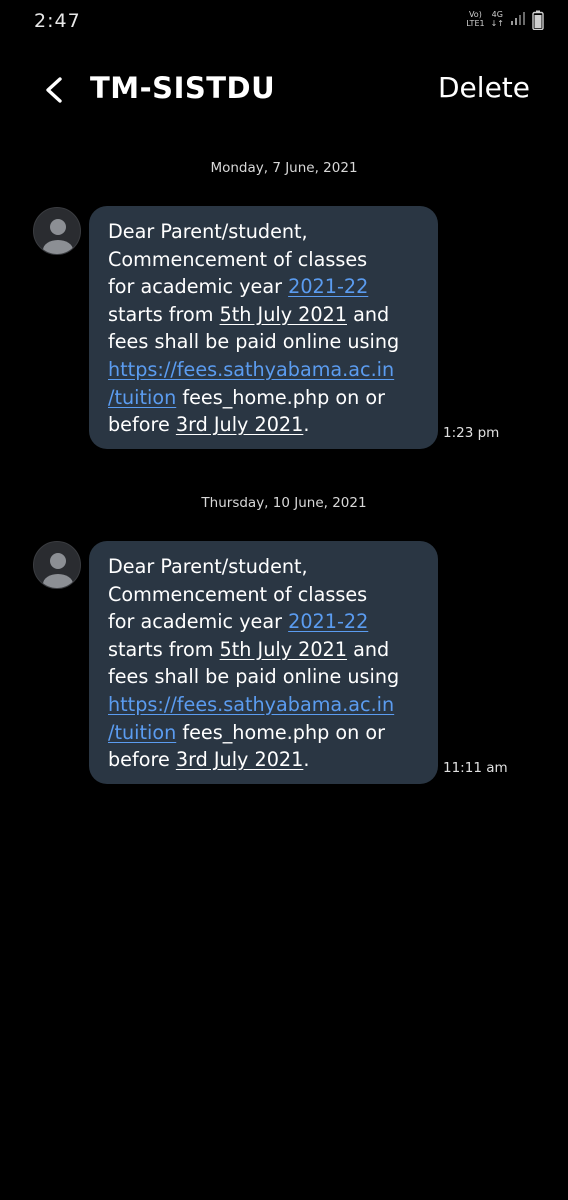 The height and width of the screenshot is (1200, 568). What do you see at coordinates (484, 87) in the screenshot?
I see `delete-button: Delete` at bounding box center [484, 87].